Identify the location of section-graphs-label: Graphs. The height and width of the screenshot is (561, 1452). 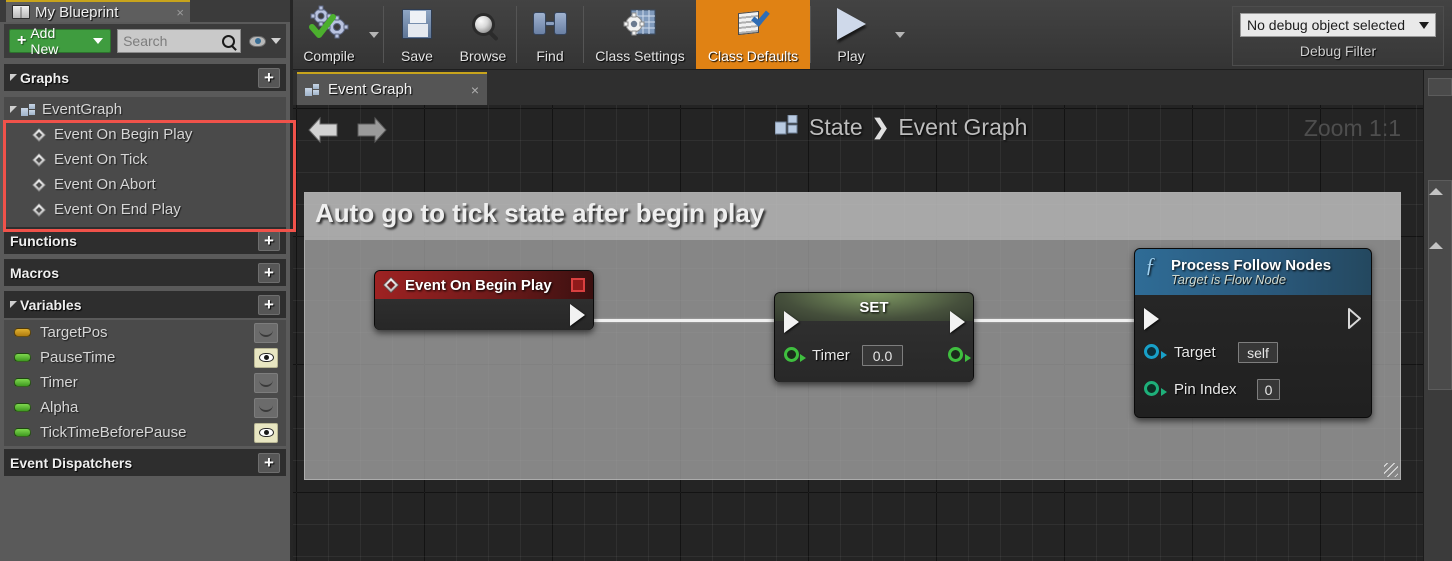
(45, 77).